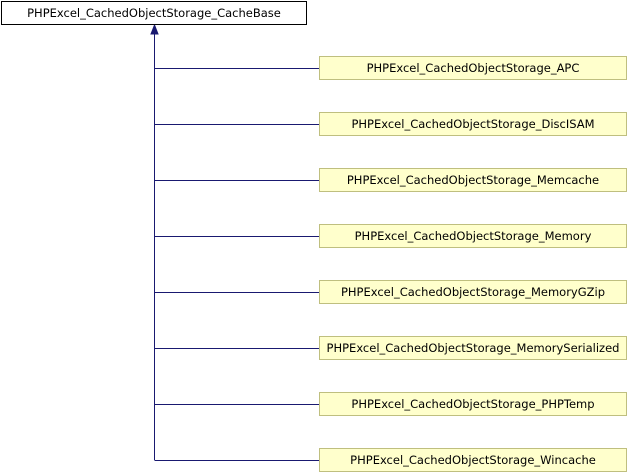 The height and width of the screenshot is (472, 628). I want to click on derived-class-node-apc: PHPExcel_CachedObjectStorage_APC, so click(473, 68).